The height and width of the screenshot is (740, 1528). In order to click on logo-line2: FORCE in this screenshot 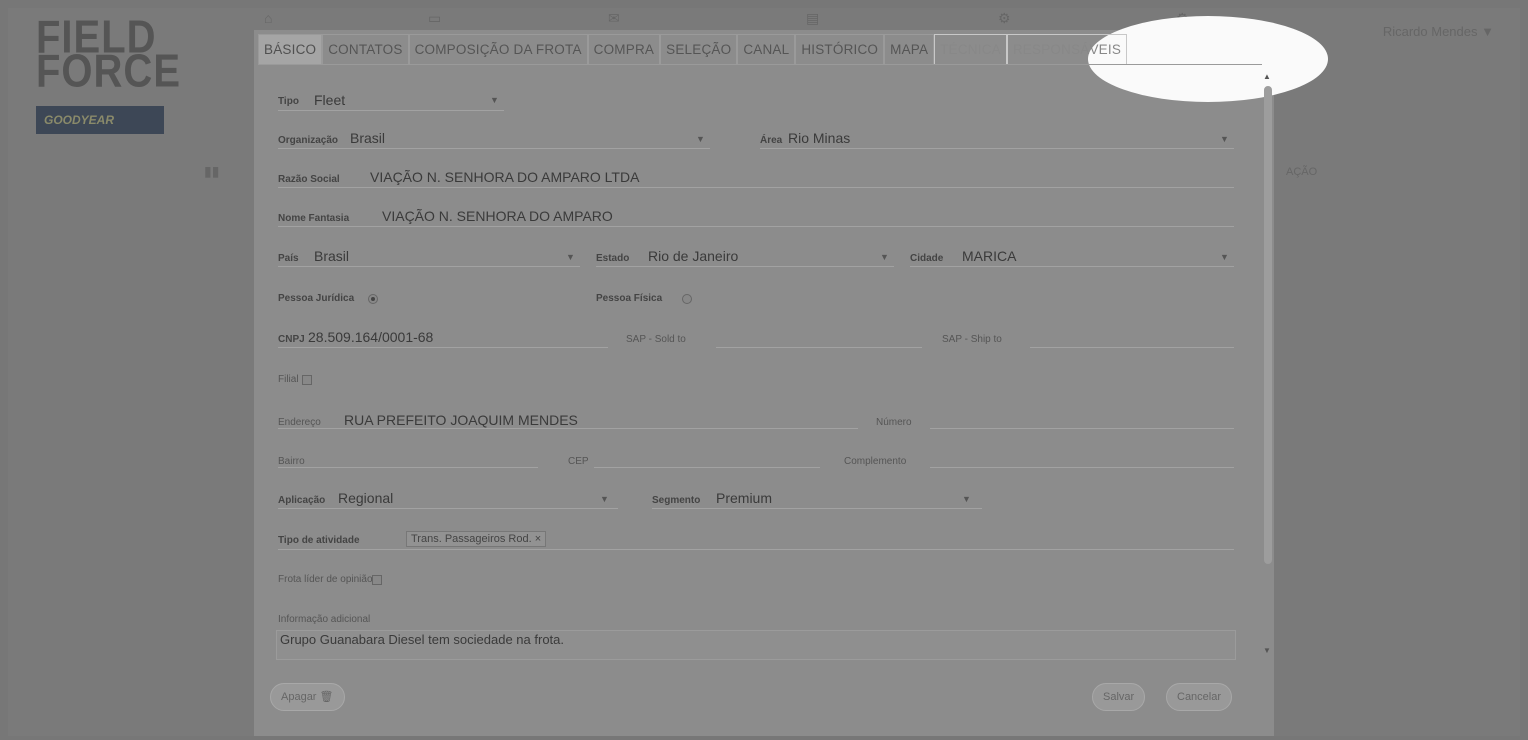, I will do `click(108, 71)`.